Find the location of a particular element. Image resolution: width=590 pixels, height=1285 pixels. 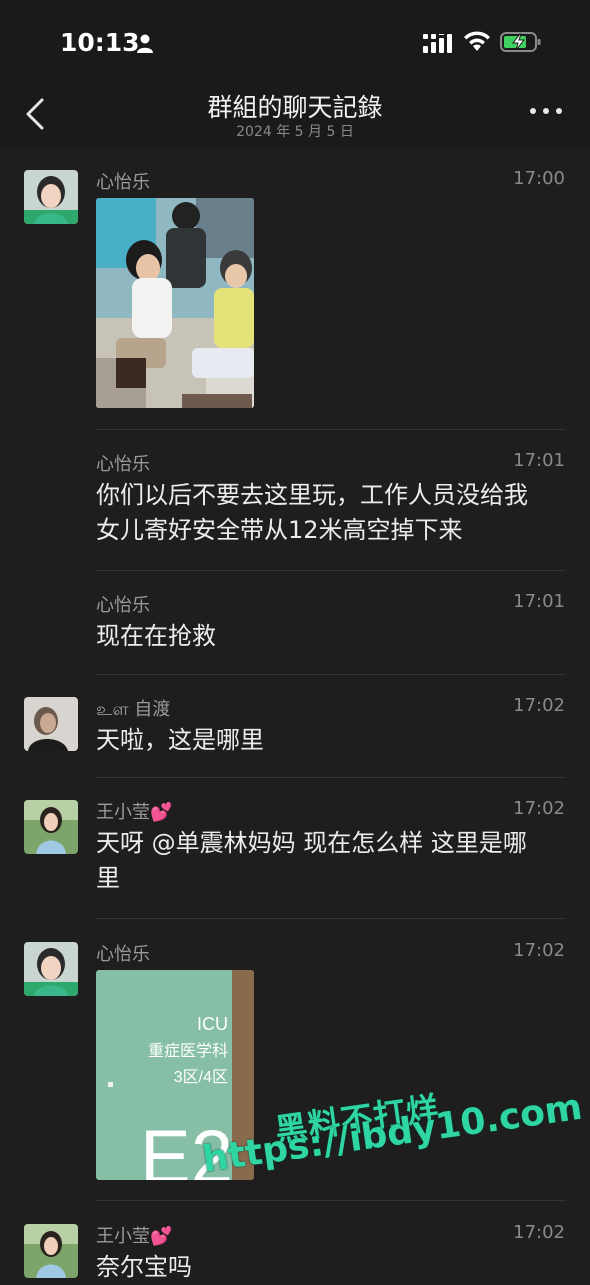

photo-sign-line: ICU is located at coordinates (212, 1024).